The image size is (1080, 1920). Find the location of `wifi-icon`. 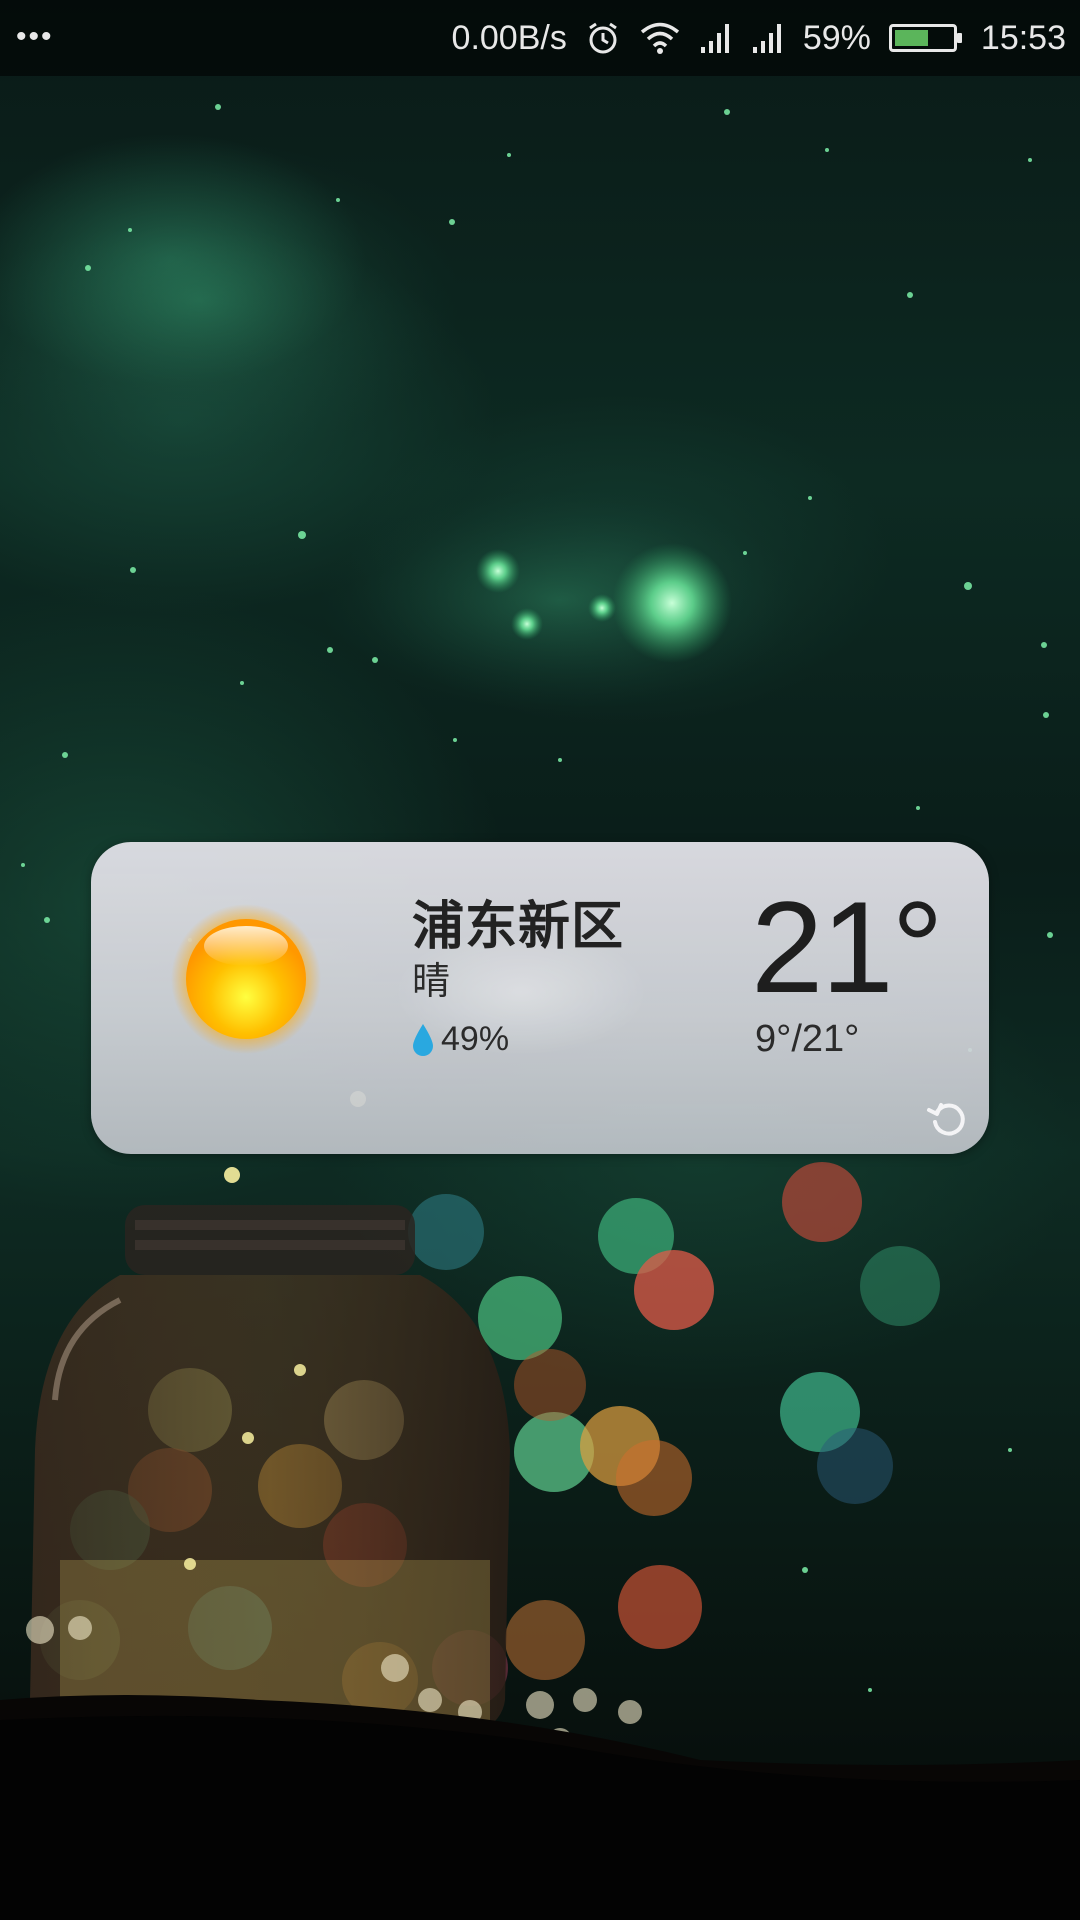

wifi-icon is located at coordinates (659, 38).